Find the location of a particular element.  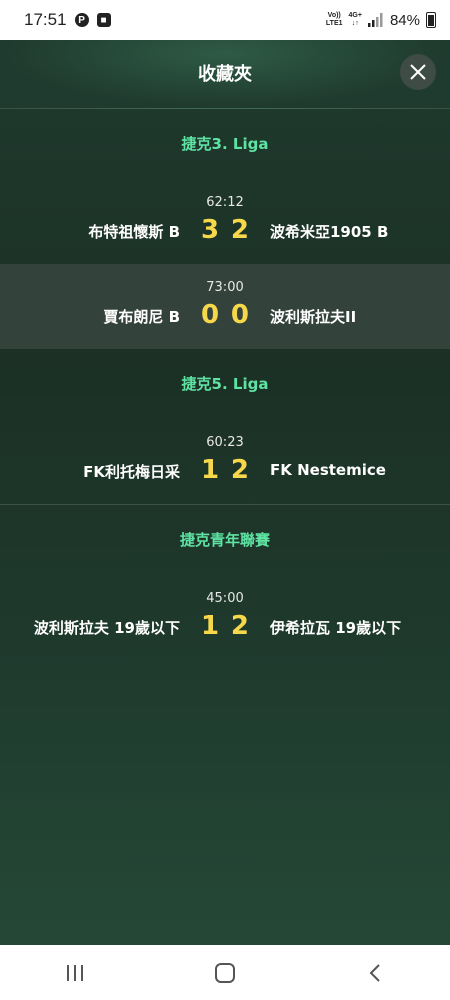

match-clock: 62:12 is located at coordinates (225, 202).